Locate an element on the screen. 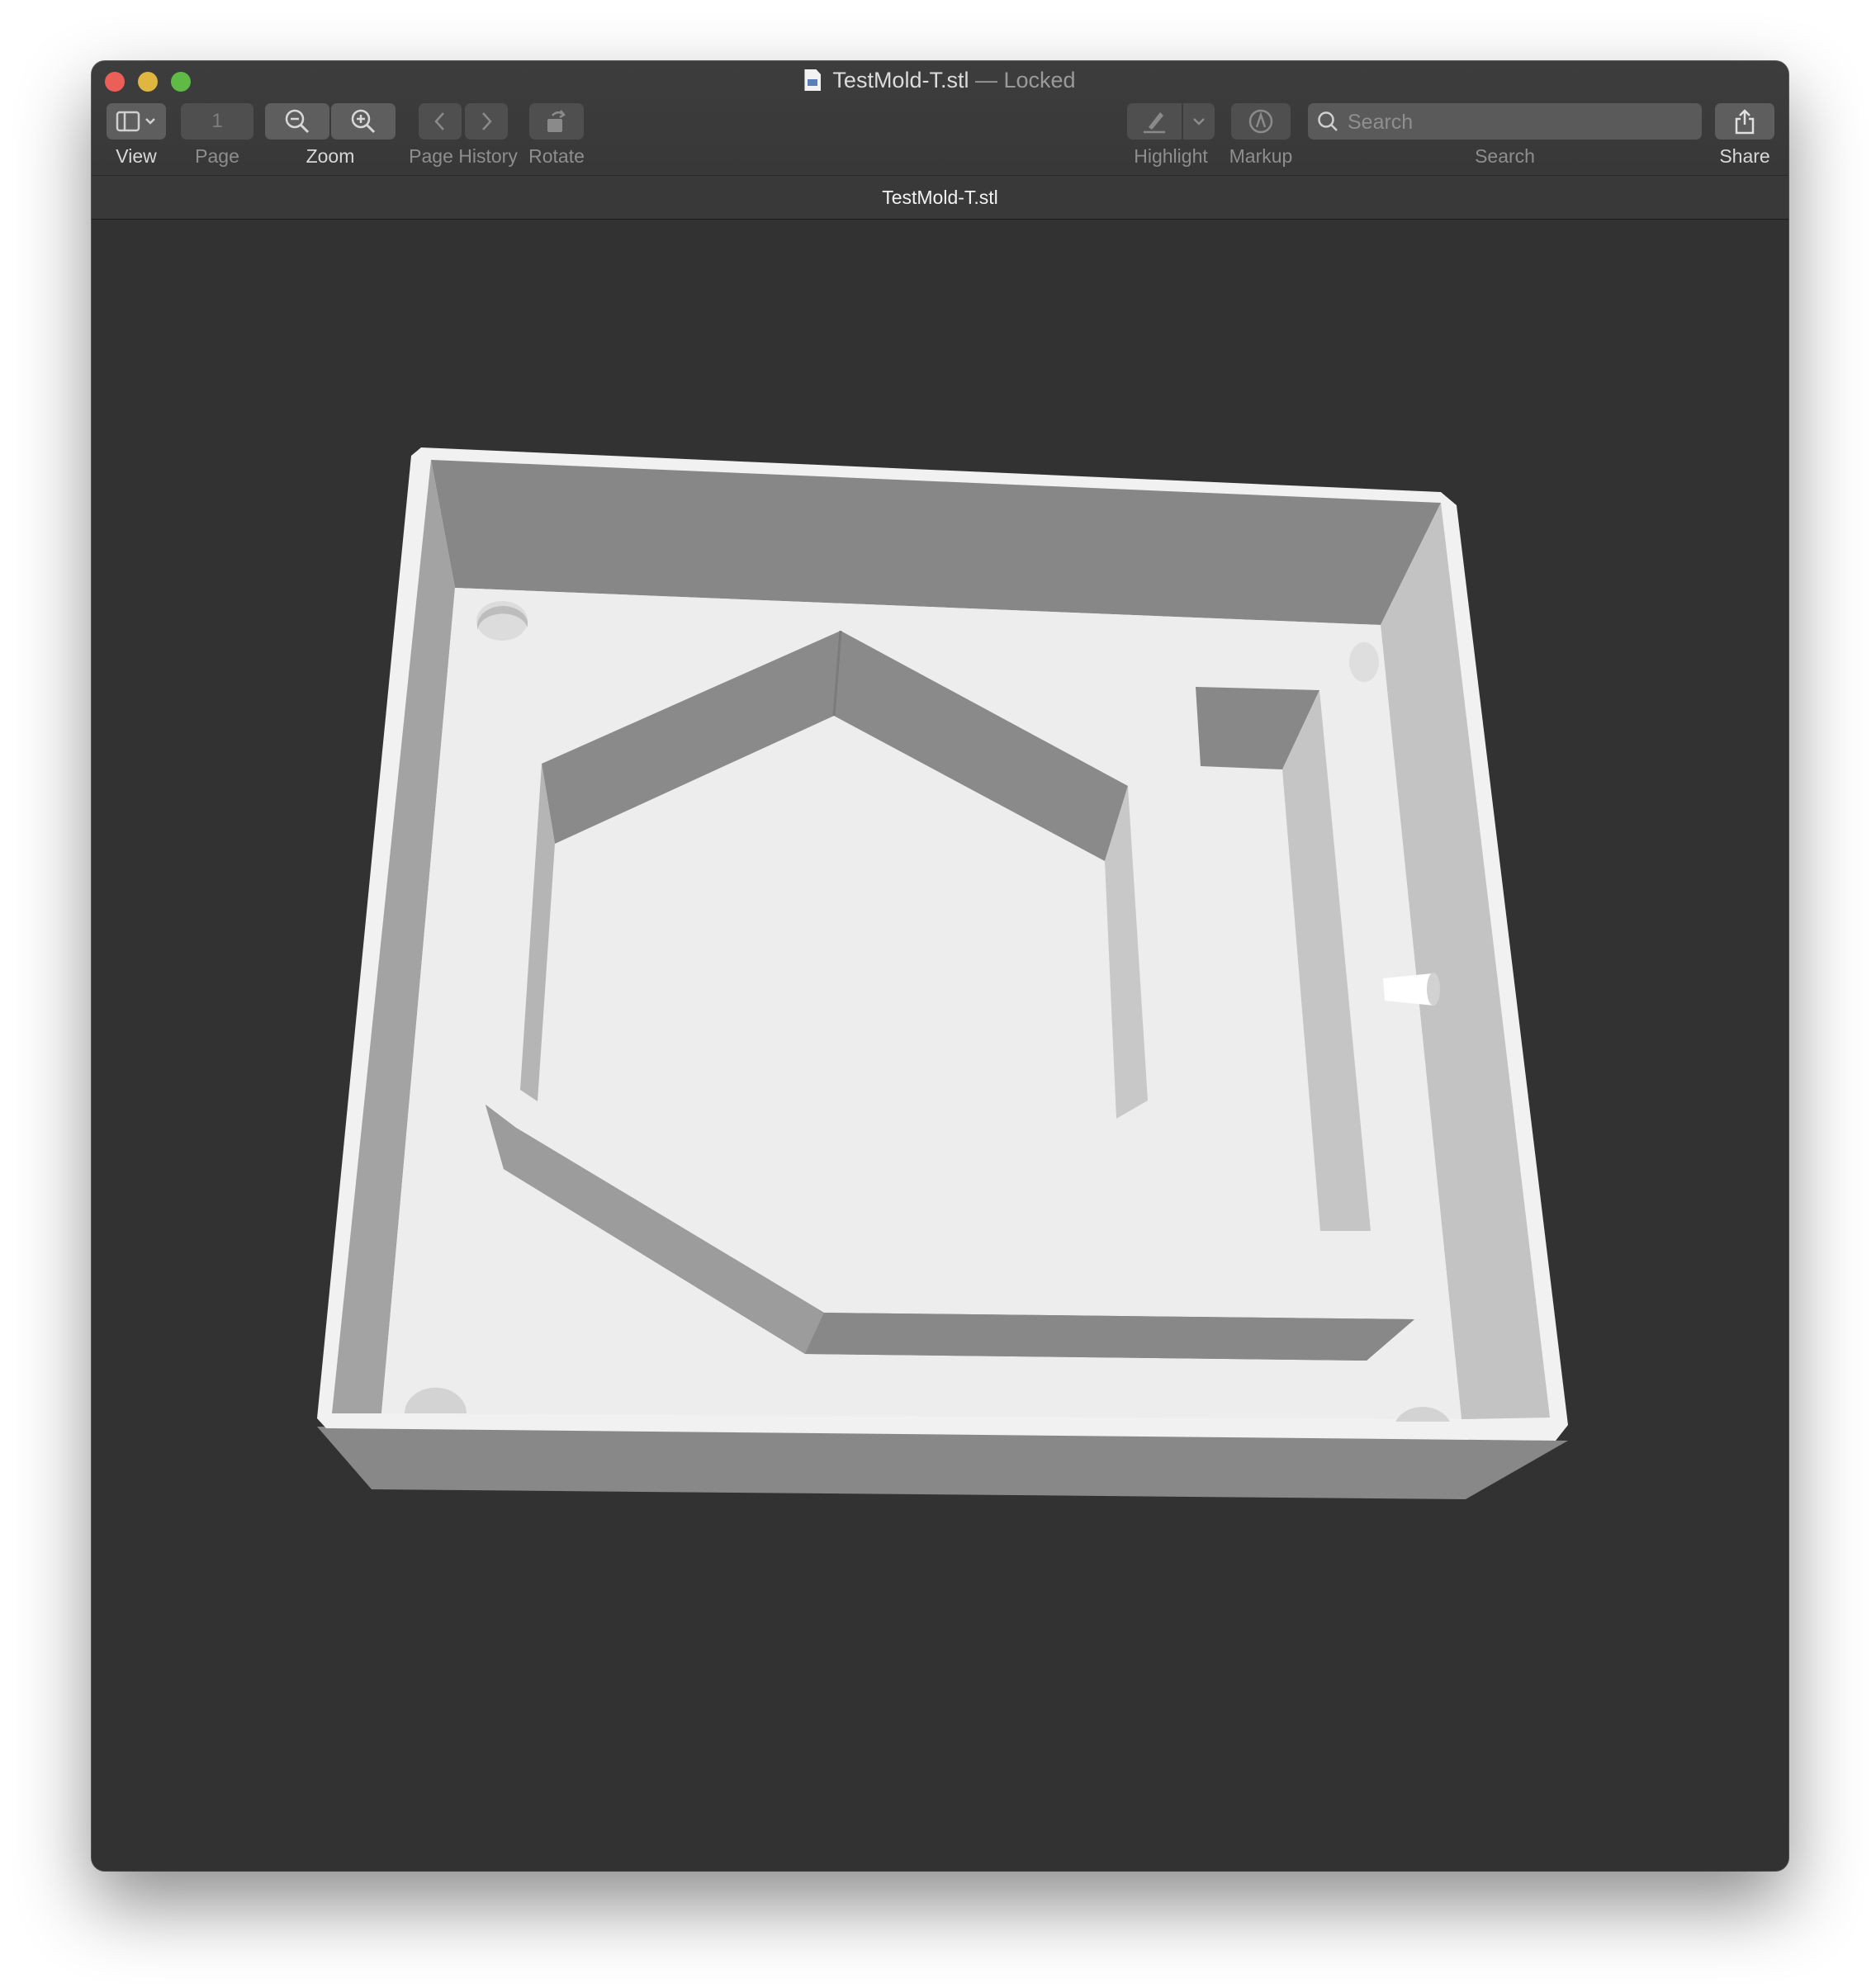 The image size is (1876, 1988). zoom-out-button is located at coordinates (297, 121).